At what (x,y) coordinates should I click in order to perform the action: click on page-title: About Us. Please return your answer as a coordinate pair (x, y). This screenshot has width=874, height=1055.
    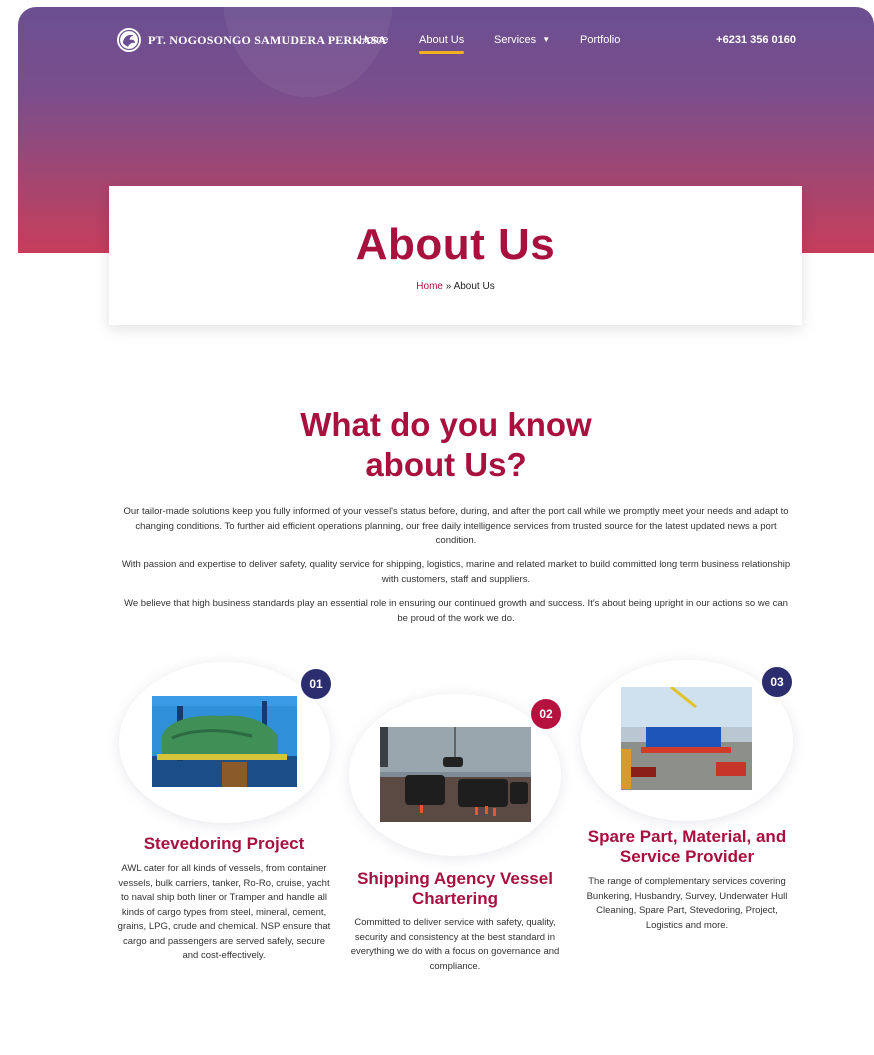
    Looking at the image, I should click on (455, 244).